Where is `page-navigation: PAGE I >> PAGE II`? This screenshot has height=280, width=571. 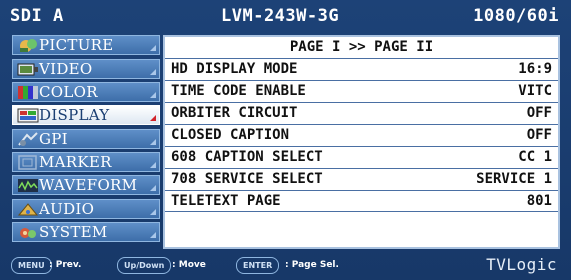
page-navigation: PAGE I >> PAGE II is located at coordinates (361, 47).